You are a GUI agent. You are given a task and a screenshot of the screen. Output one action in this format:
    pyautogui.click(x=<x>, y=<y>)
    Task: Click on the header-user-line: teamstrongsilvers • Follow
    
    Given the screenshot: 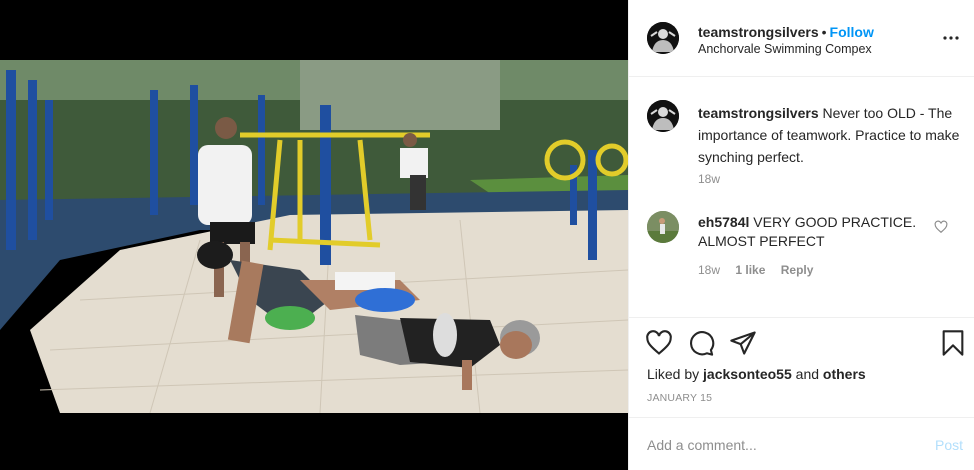 What is the action you would take?
    pyautogui.click(x=786, y=32)
    